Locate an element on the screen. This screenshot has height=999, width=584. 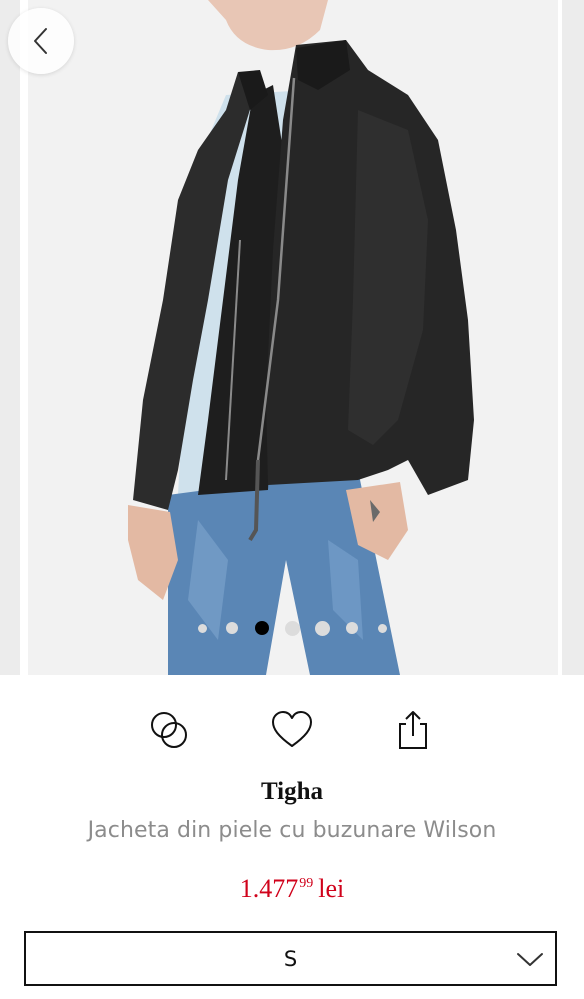
chevron-left-icon is located at coordinates (40, 41).